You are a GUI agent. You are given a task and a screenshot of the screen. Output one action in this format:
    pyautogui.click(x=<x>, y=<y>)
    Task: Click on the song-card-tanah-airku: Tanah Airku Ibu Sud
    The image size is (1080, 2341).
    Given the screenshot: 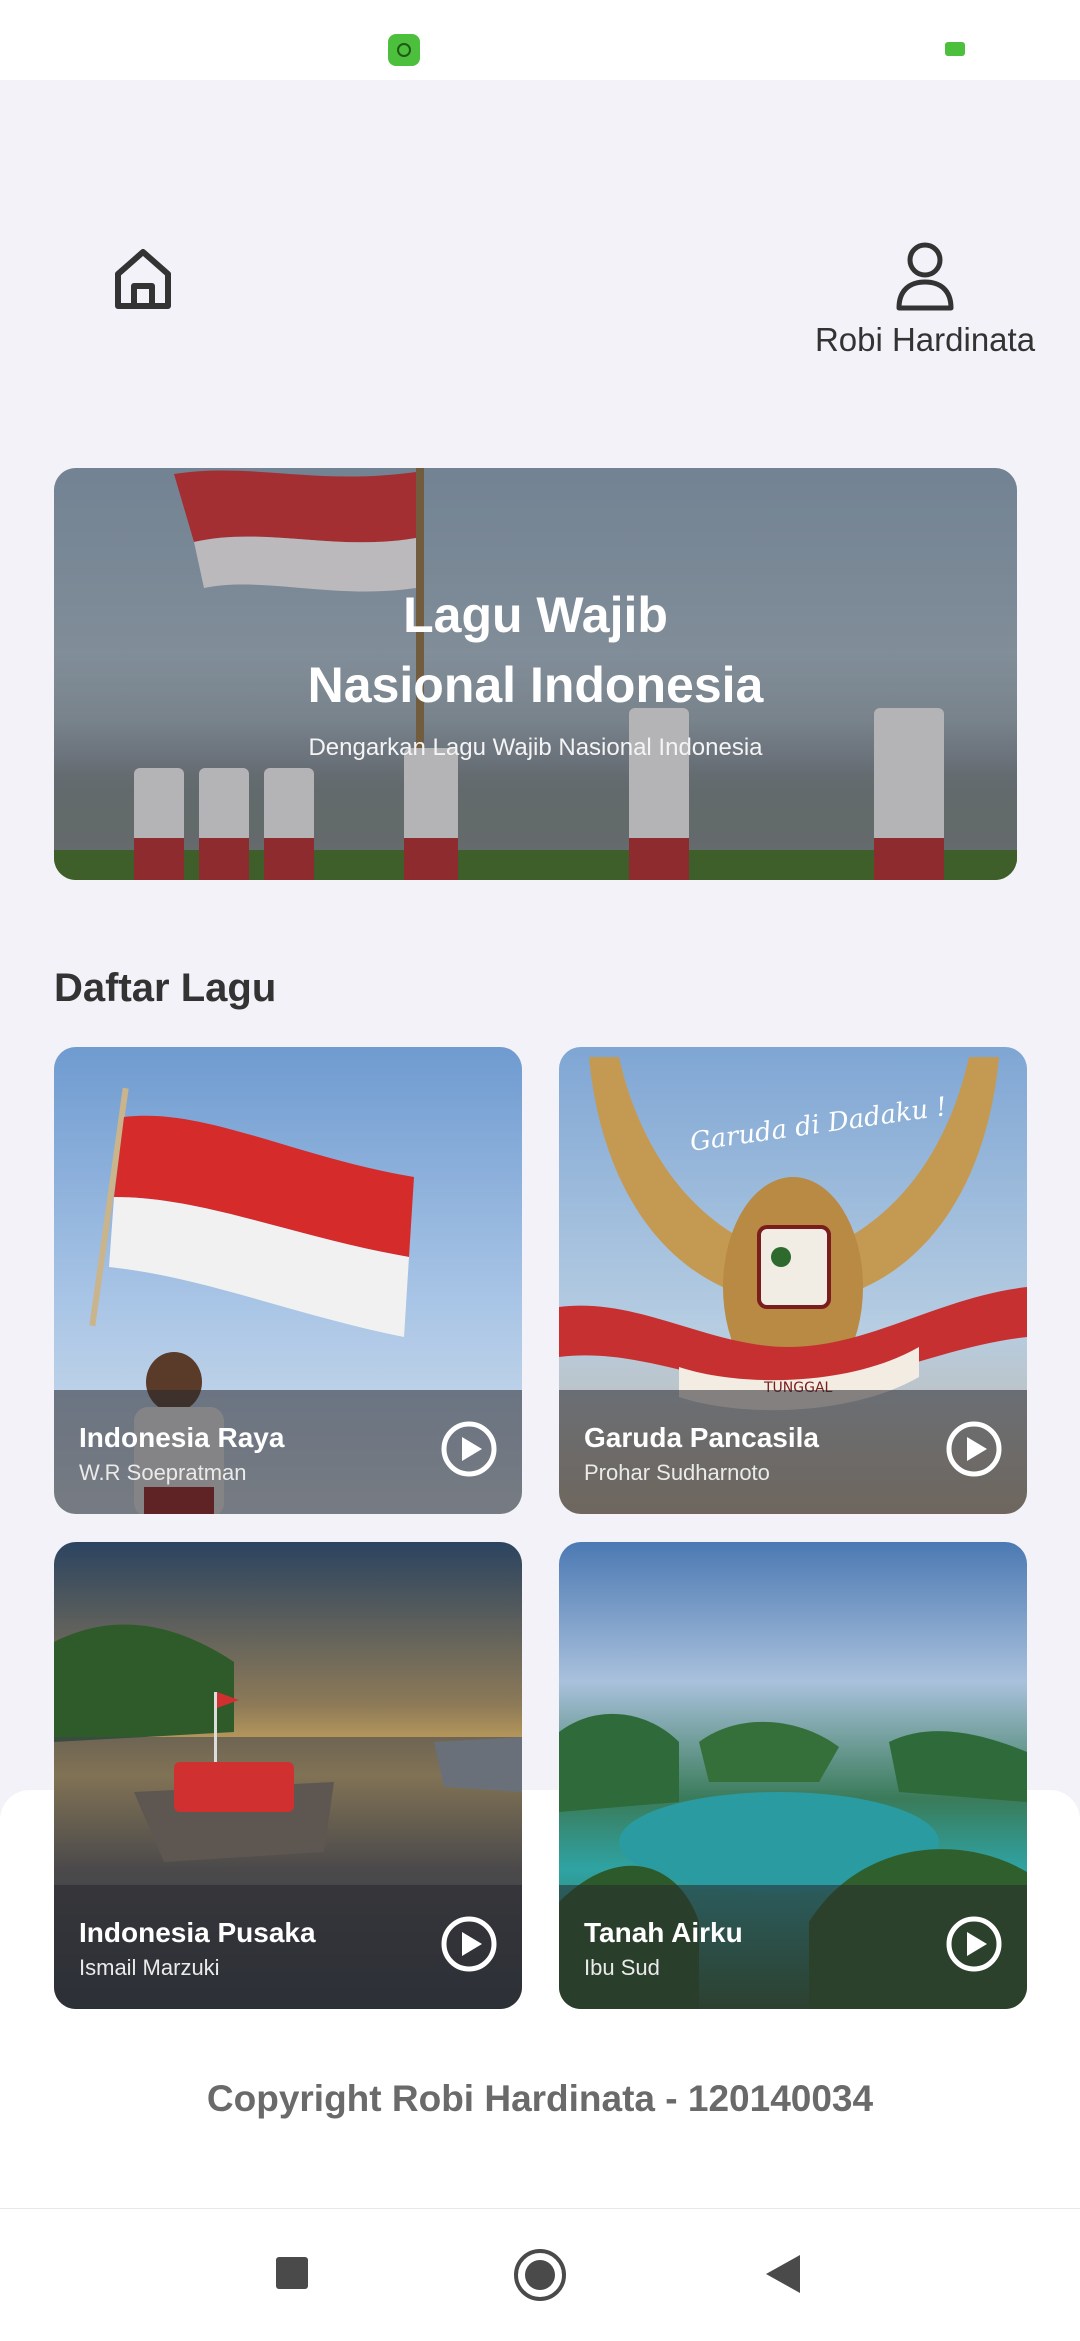 What is the action you would take?
    pyautogui.click(x=793, y=1775)
    